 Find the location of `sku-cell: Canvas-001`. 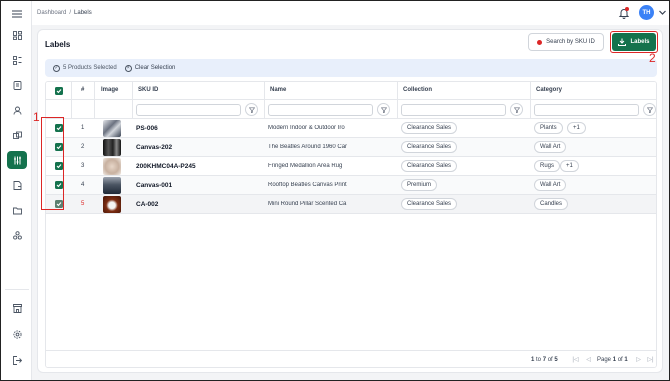

sku-cell: Canvas-001 is located at coordinates (154, 185).